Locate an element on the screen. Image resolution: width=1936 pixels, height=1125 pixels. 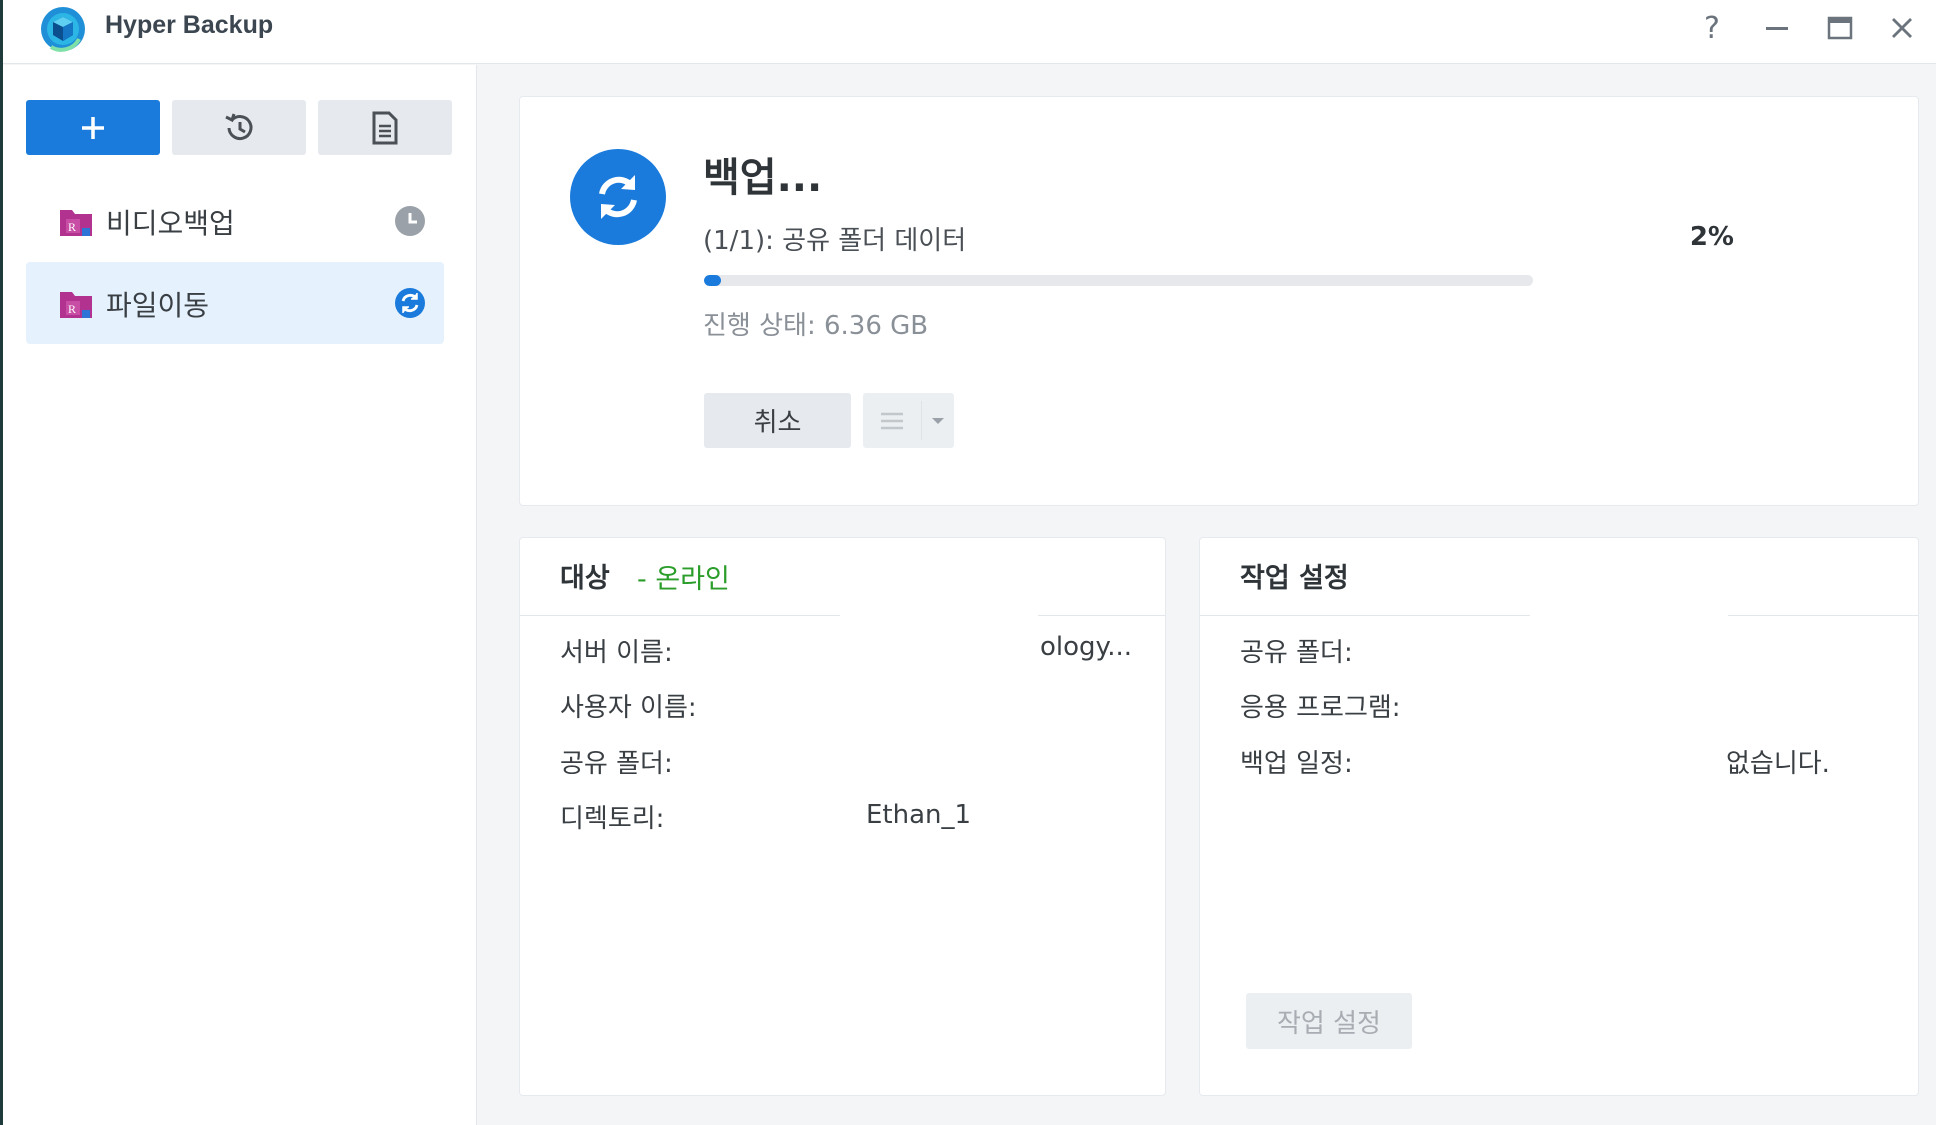
app-title: Hyper Backup is located at coordinates (189, 25).